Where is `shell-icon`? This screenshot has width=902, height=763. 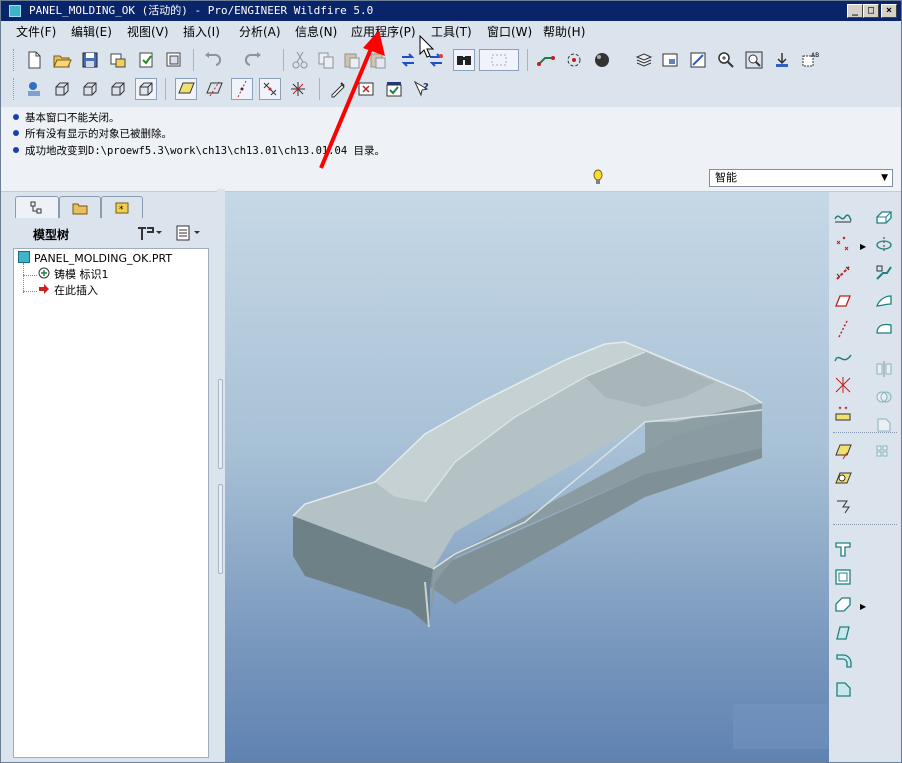 shell-icon is located at coordinates (843, 577).